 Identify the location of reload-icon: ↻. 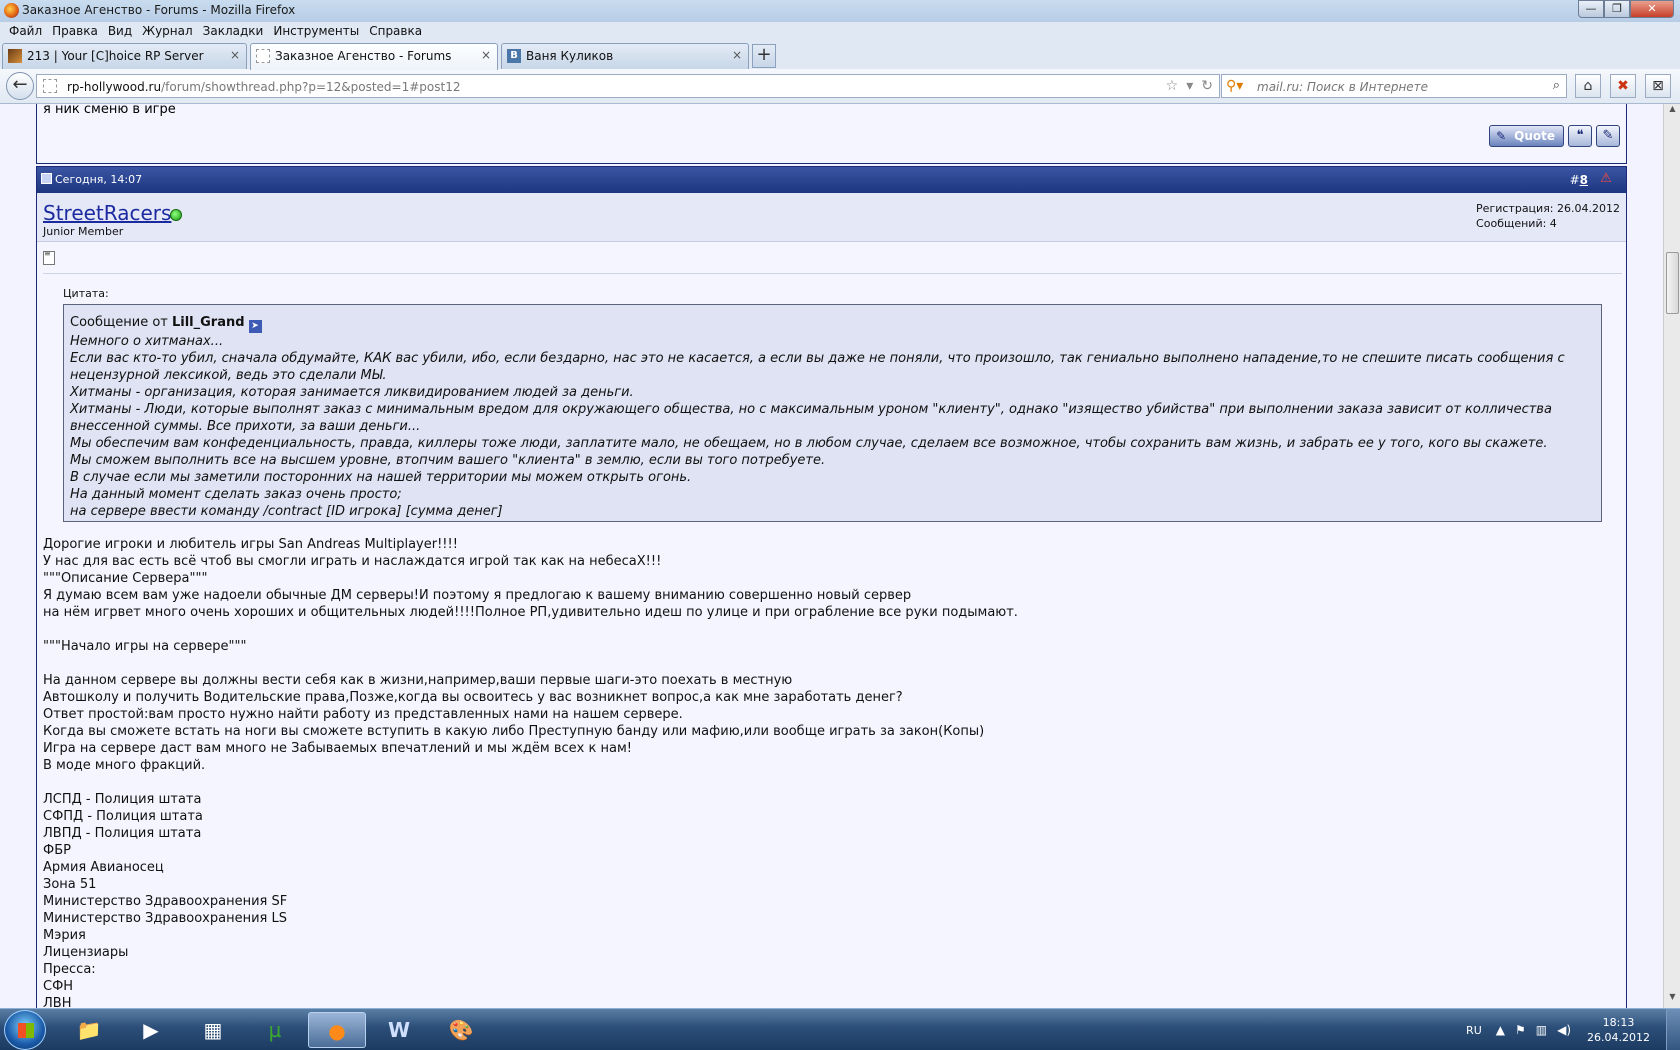
(1207, 86).